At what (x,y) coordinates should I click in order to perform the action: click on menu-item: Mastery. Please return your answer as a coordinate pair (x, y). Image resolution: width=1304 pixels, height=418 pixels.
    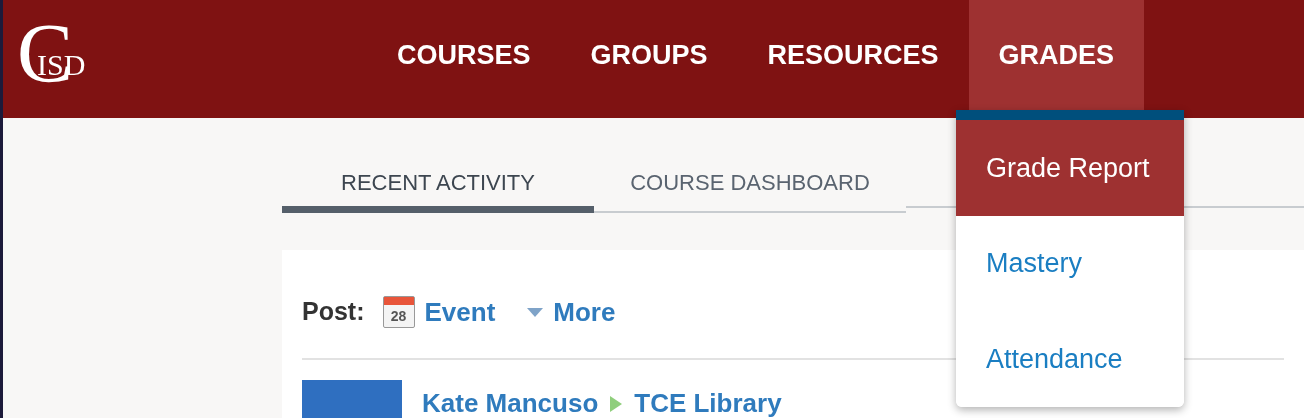
    Looking at the image, I should click on (1070, 263).